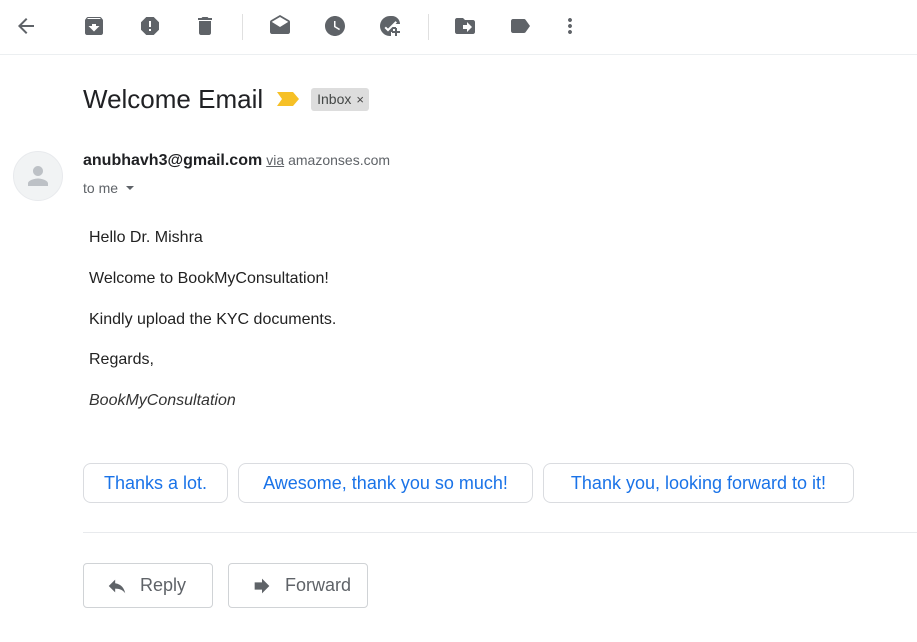 The height and width of the screenshot is (642, 917). I want to click on label-text: Inbox, so click(334, 99).